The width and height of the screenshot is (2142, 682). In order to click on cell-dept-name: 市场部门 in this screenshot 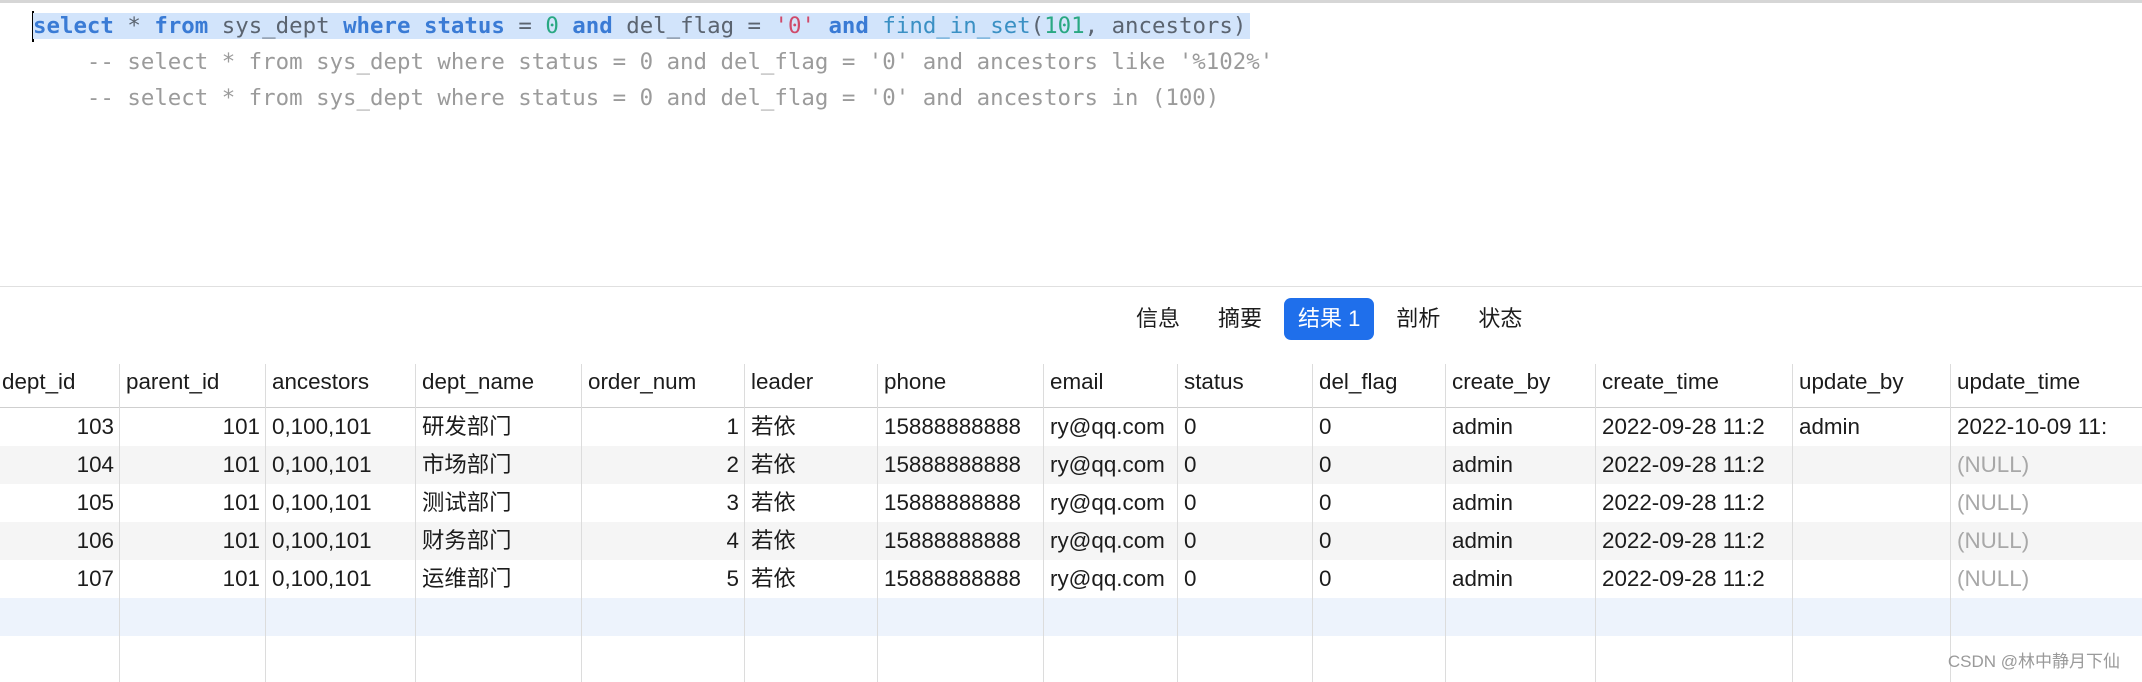, I will do `click(499, 465)`.